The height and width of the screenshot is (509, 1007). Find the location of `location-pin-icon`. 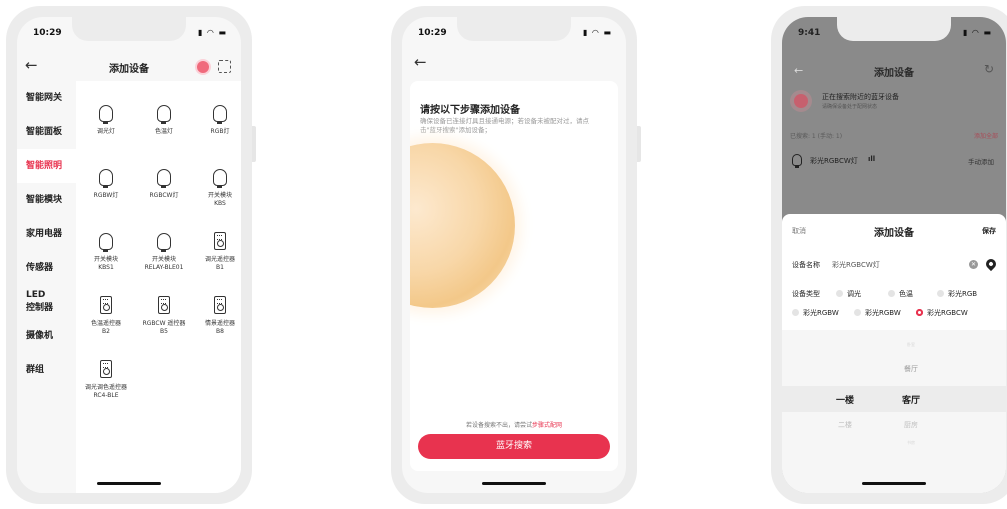

location-pin-icon is located at coordinates (991, 264).